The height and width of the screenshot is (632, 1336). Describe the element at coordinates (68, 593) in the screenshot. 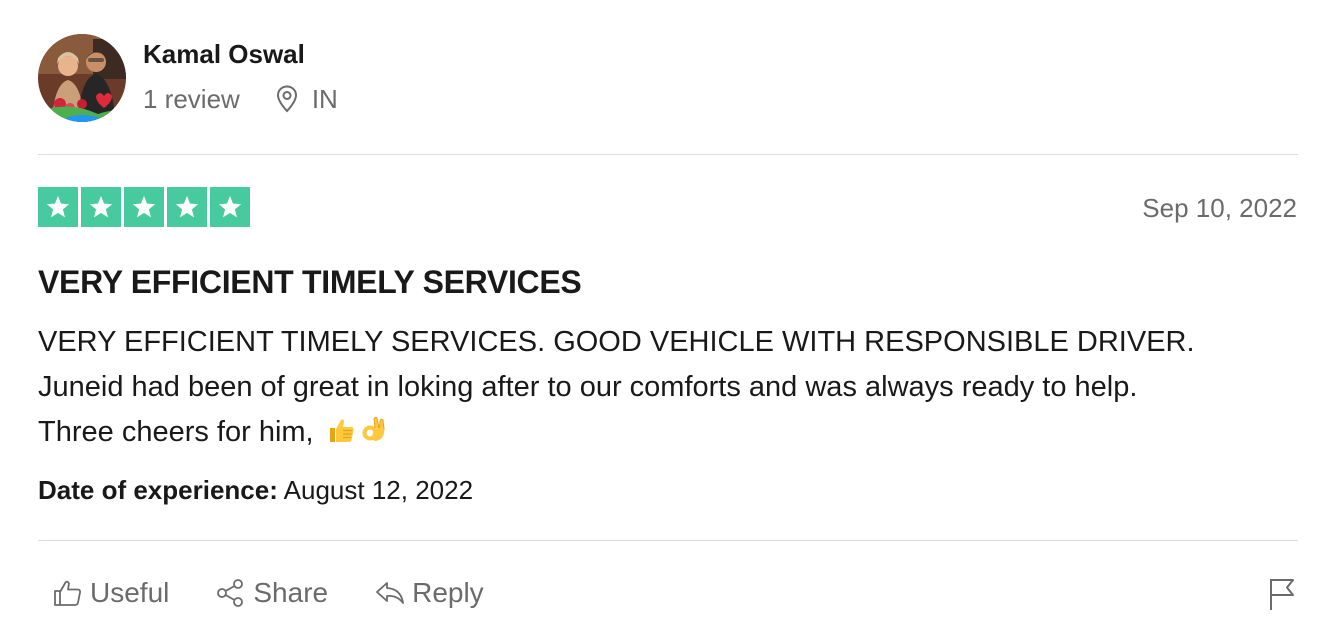

I see `thumbs-up-icon` at that location.